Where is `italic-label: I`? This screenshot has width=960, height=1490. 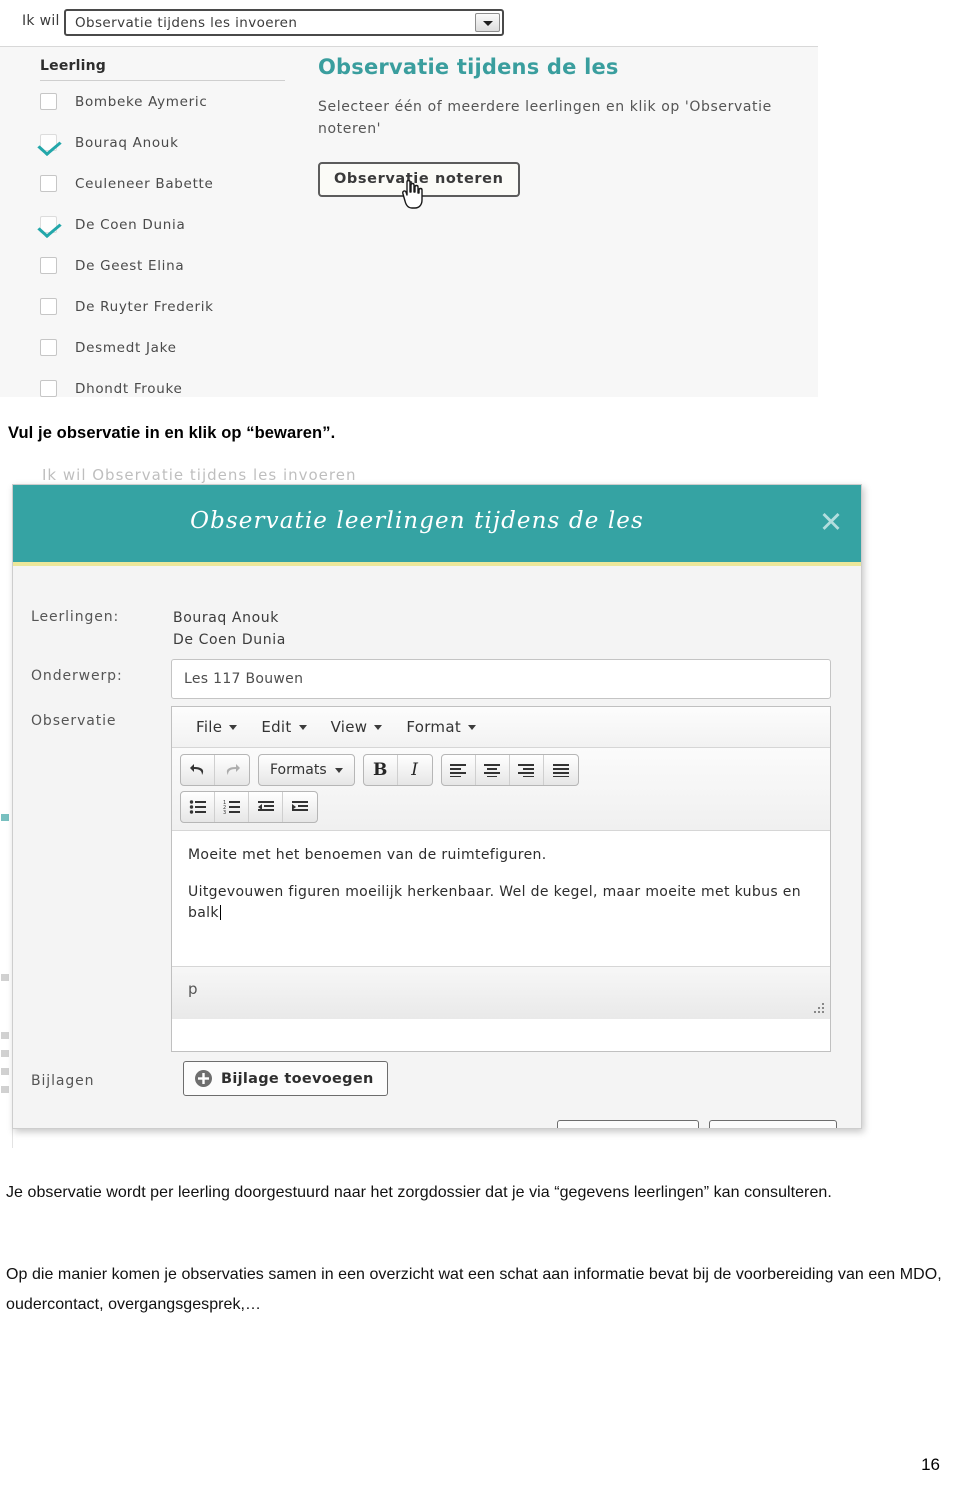
italic-label: I is located at coordinates (414, 770).